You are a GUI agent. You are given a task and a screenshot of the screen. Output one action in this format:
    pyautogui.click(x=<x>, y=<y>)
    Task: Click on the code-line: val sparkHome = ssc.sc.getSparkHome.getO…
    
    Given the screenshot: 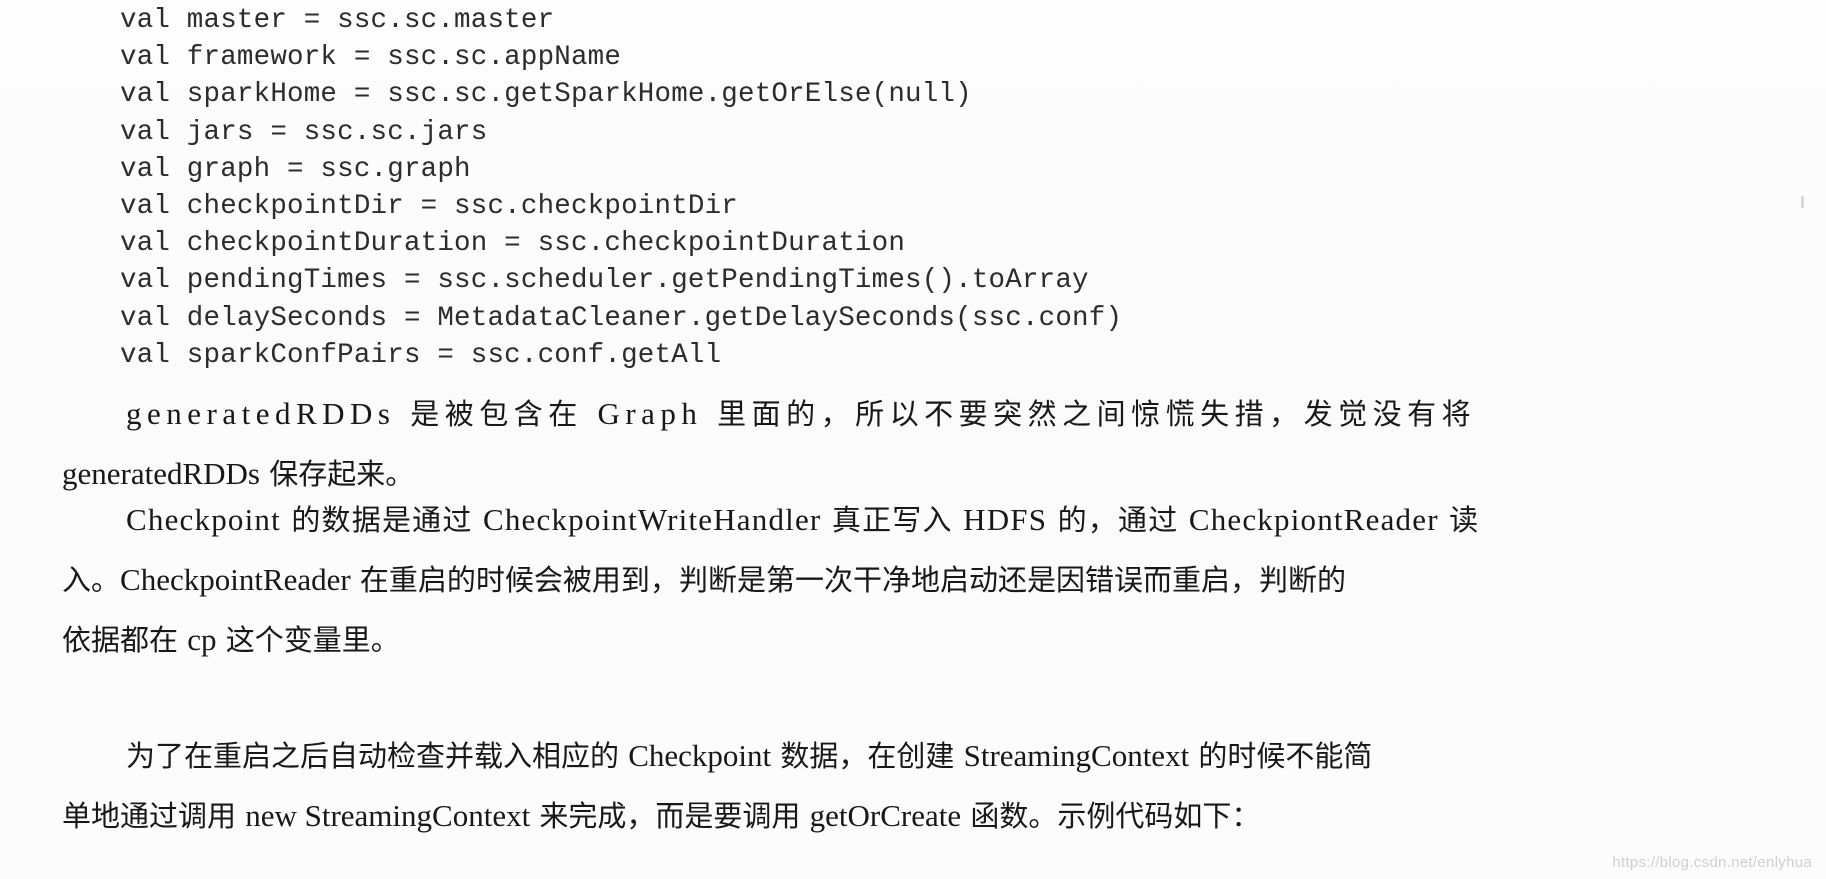 What is the action you would take?
    pyautogui.click(x=546, y=95)
    